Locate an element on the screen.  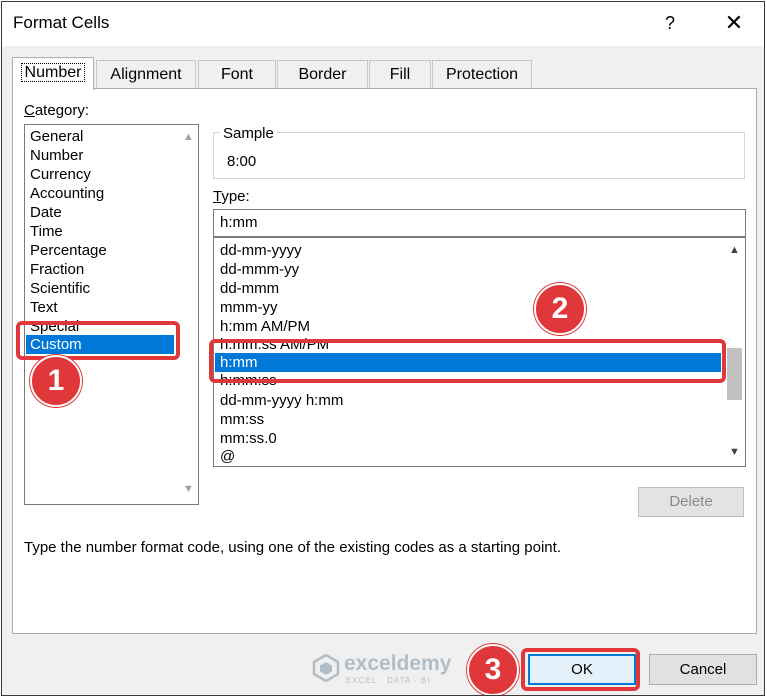
category-item-general: General is located at coordinates (56, 136).